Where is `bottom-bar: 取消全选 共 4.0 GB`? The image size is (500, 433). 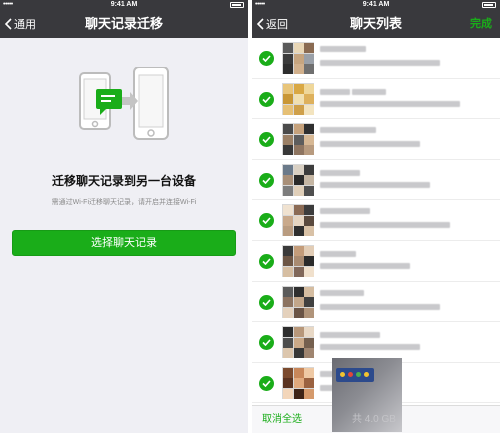
bottom-bar: 取消全选 共 4.0 GB is located at coordinates (376, 395).